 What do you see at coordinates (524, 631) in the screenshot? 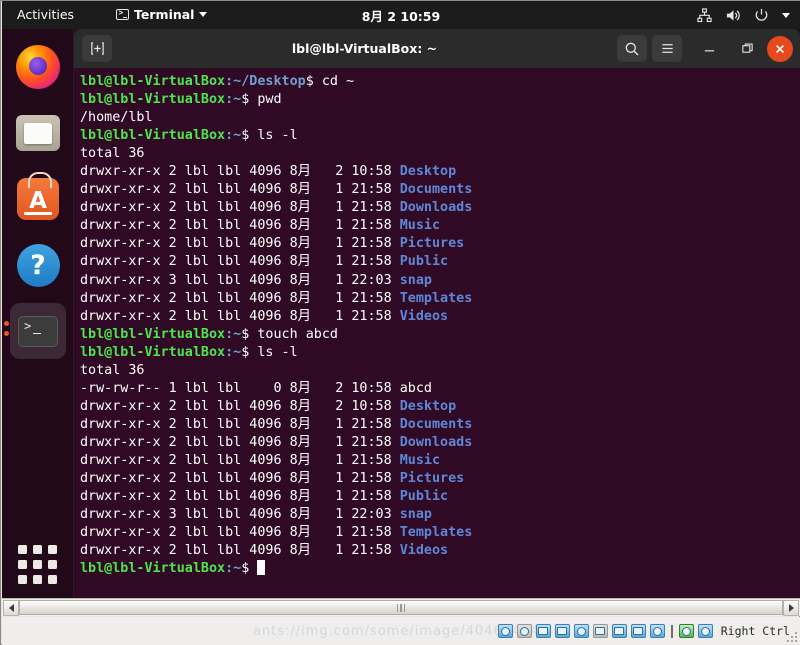
I see `cd-icon` at bounding box center [524, 631].